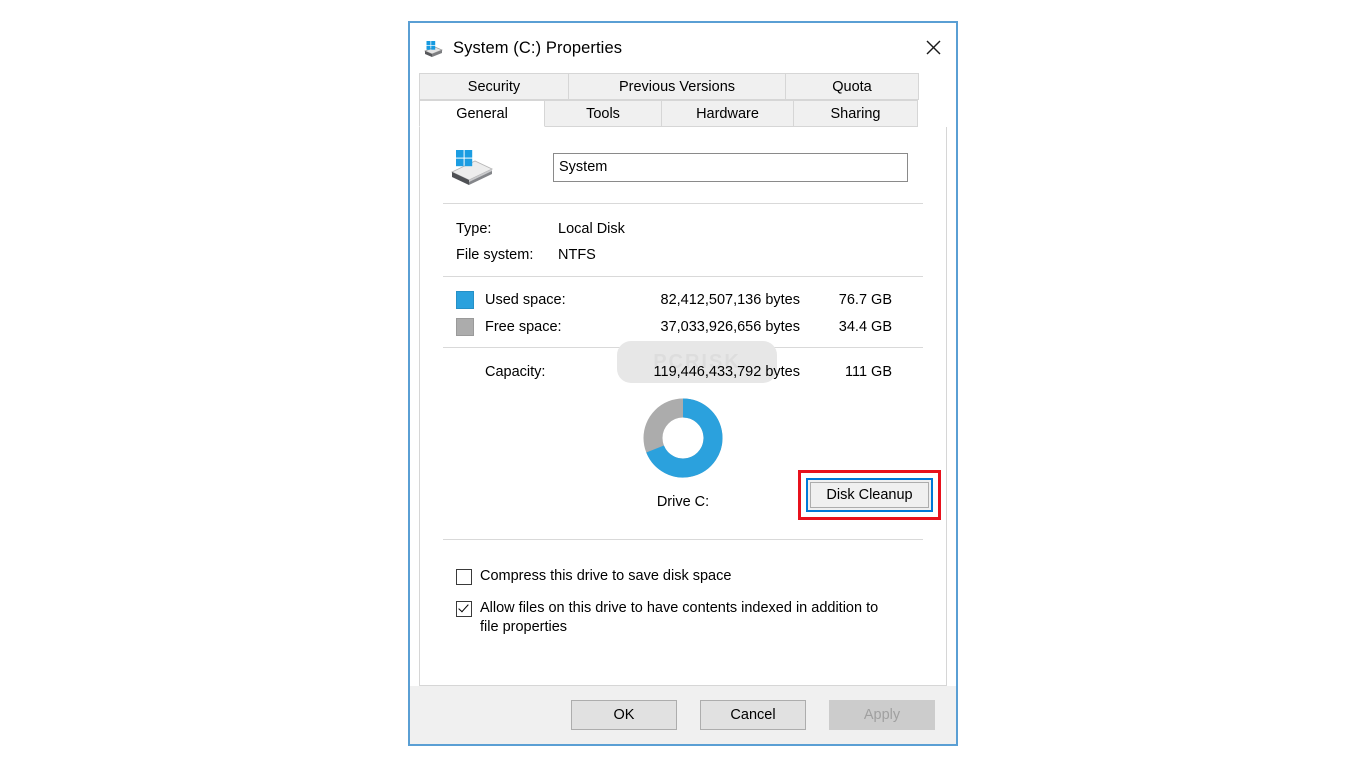 The width and height of the screenshot is (1366, 768). Describe the element at coordinates (495, 255) in the screenshot. I see `filesystem-label: File system:` at that location.